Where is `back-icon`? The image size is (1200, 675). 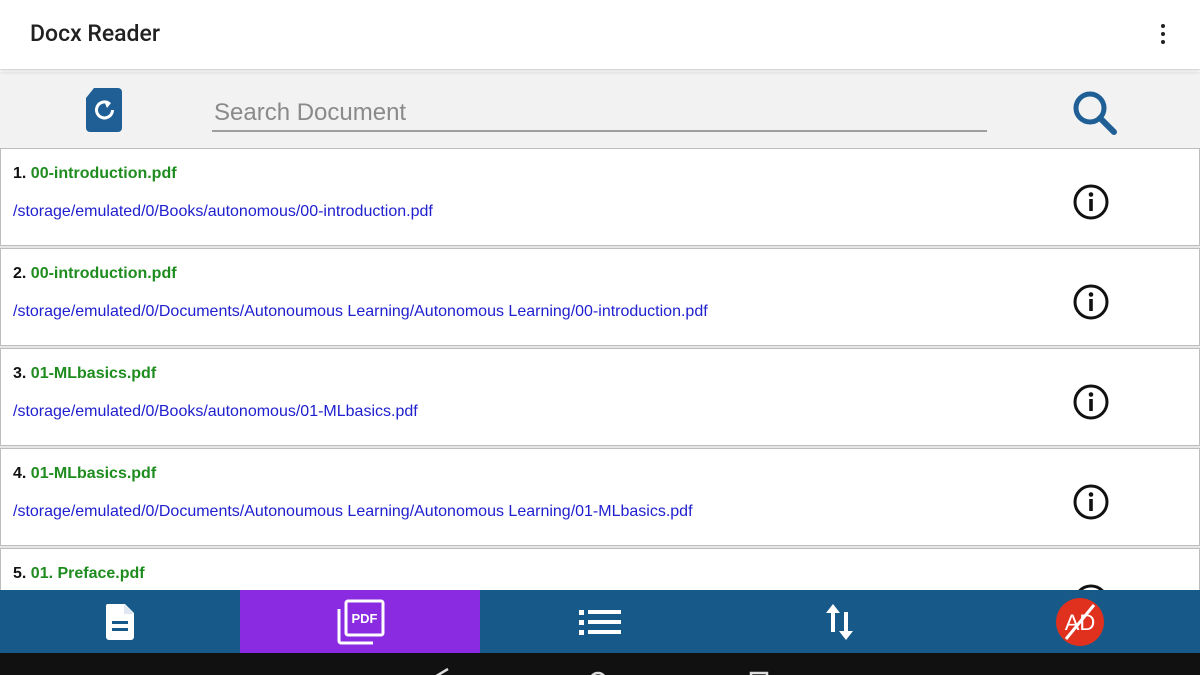
back-icon is located at coordinates (443, 672).